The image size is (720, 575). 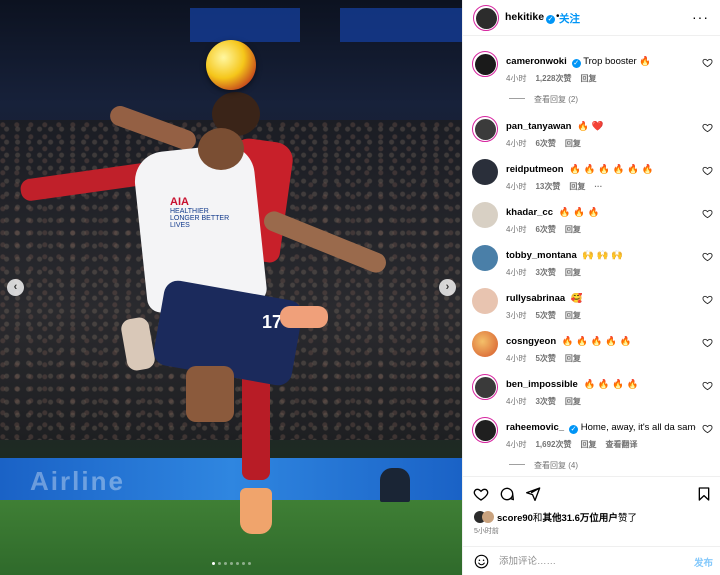 What do you see at coordinates (611, 384) in the screenshot?
I see `comment-text: 🔥 🔥 🔥 🔥` at bounding box center [611, 384].